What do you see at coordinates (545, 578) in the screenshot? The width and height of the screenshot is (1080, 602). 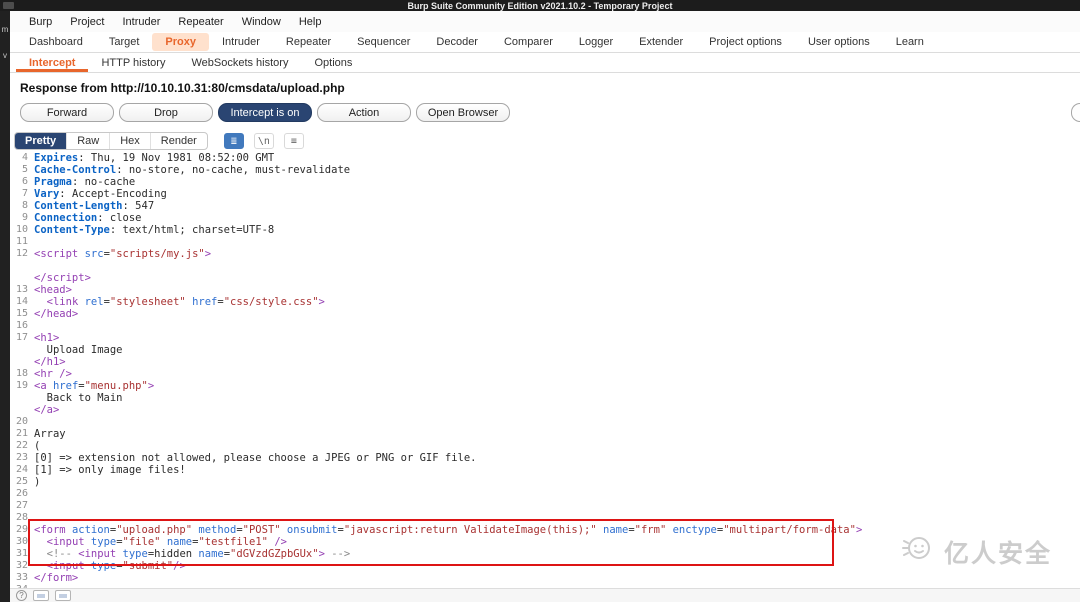 I see `code-line: 33 </form>` at bounding box center [545, 578].